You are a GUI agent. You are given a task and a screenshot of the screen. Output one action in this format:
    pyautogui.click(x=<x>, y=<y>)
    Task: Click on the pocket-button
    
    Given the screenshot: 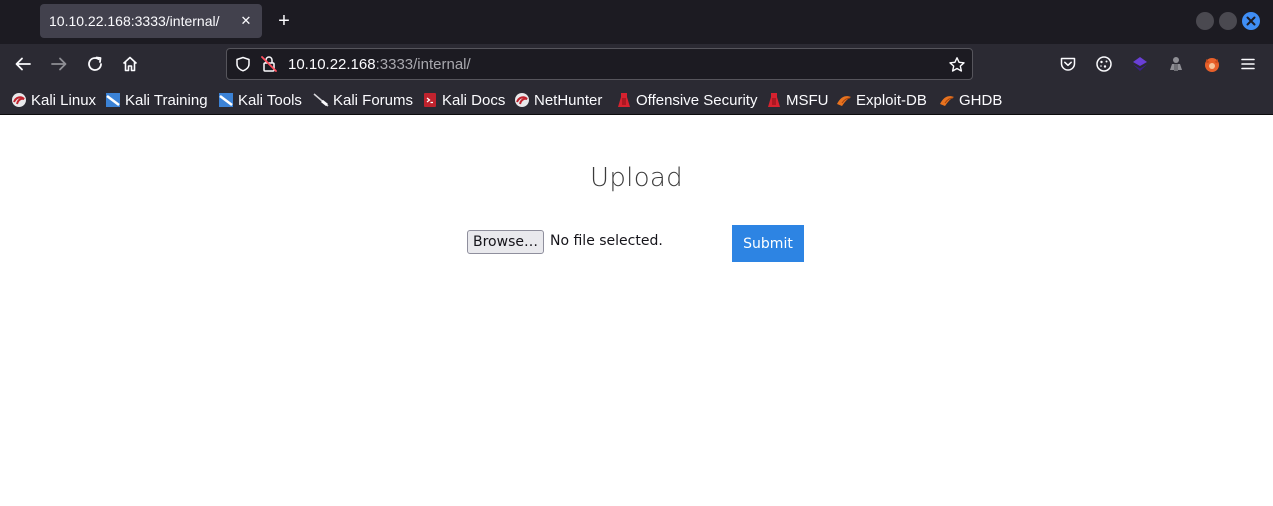 What is the action you would take?
    pyautogui.click(x=1068, y=64)
    